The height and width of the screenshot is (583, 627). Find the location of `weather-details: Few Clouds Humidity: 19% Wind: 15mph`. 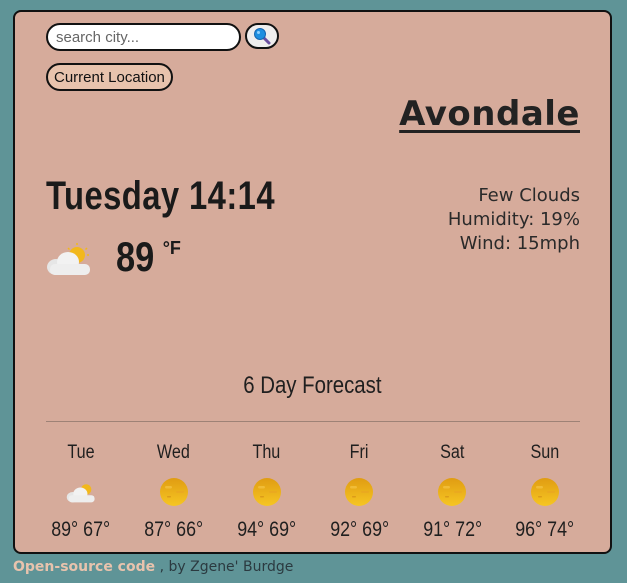

weather-details: Few Clouds Humidity: 19% Wind: 15mph is located at coordinates (514, 220).